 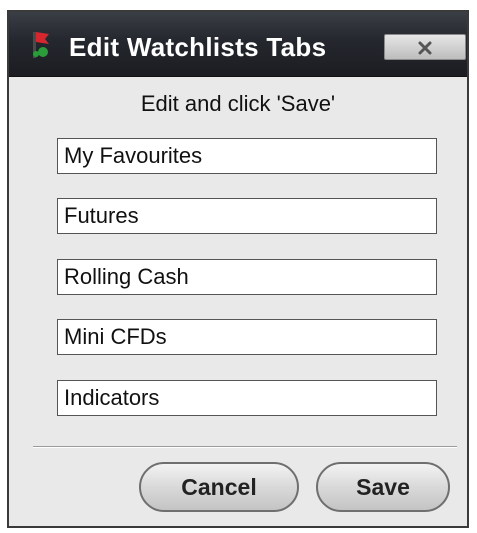 I want to click on save-button: Save, so click(x=383, y=487).